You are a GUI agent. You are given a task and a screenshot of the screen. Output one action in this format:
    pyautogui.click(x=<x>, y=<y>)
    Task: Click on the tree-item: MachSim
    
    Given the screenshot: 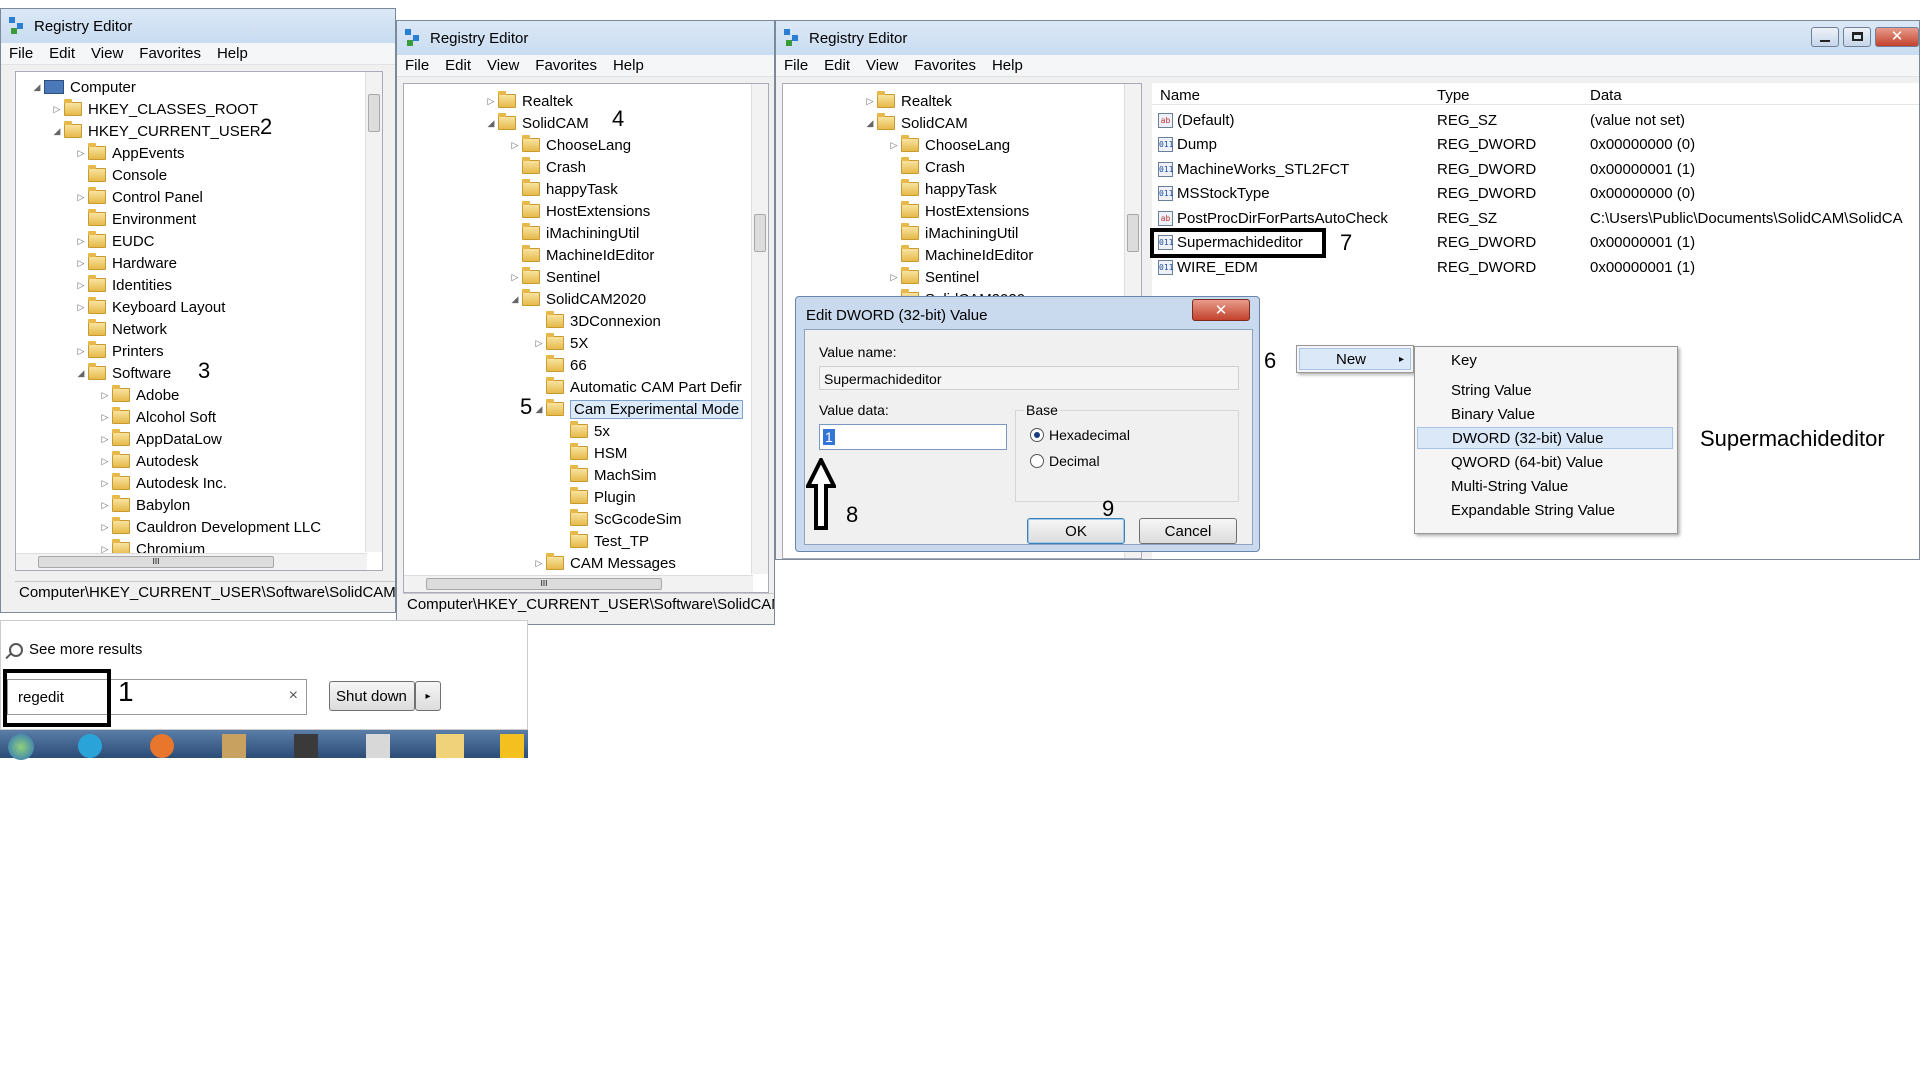 What is the action you would take?
    pyautogui.click(x=606, y=475)
    